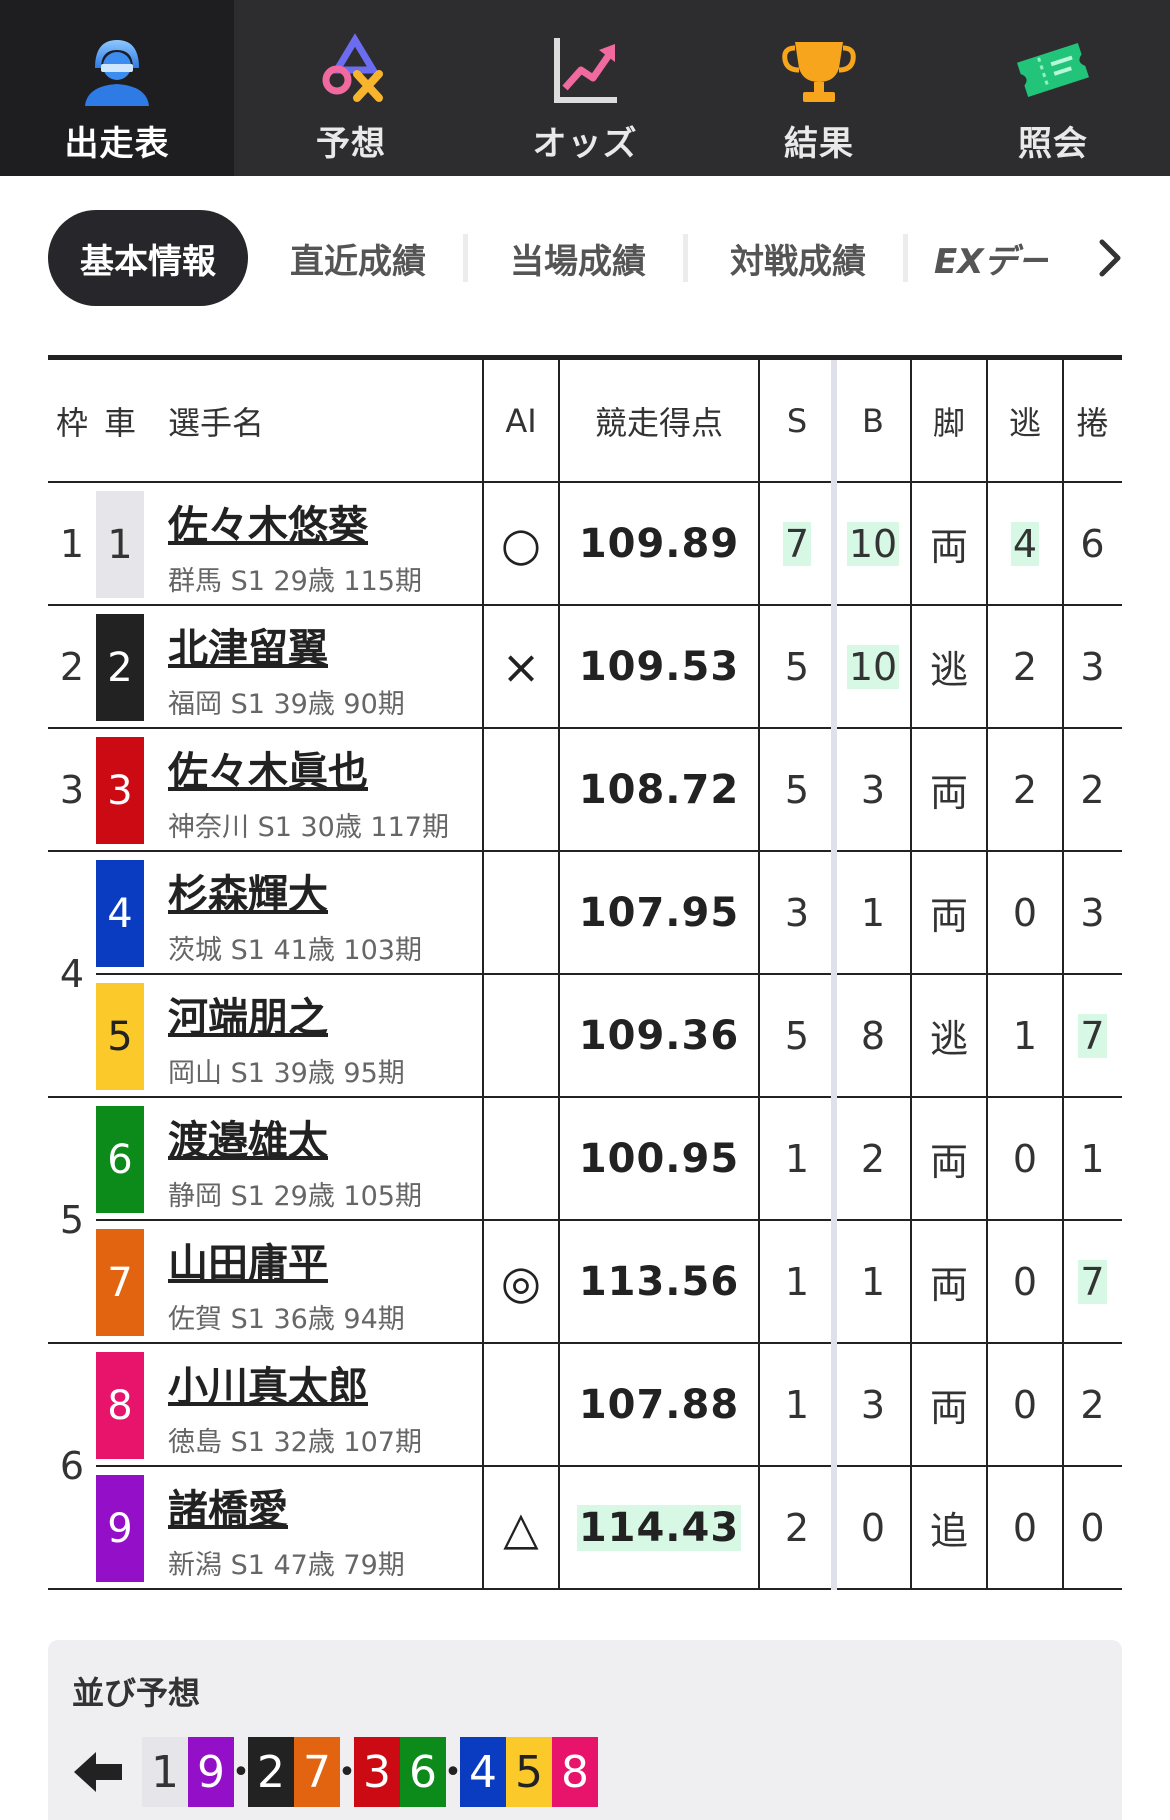 The height and width of the screenshot is (1820, 1170). Describe the element at coordinates (268, 522) in the screenshot. I see `racer-name-link: 佐々木悠葵` at that location.